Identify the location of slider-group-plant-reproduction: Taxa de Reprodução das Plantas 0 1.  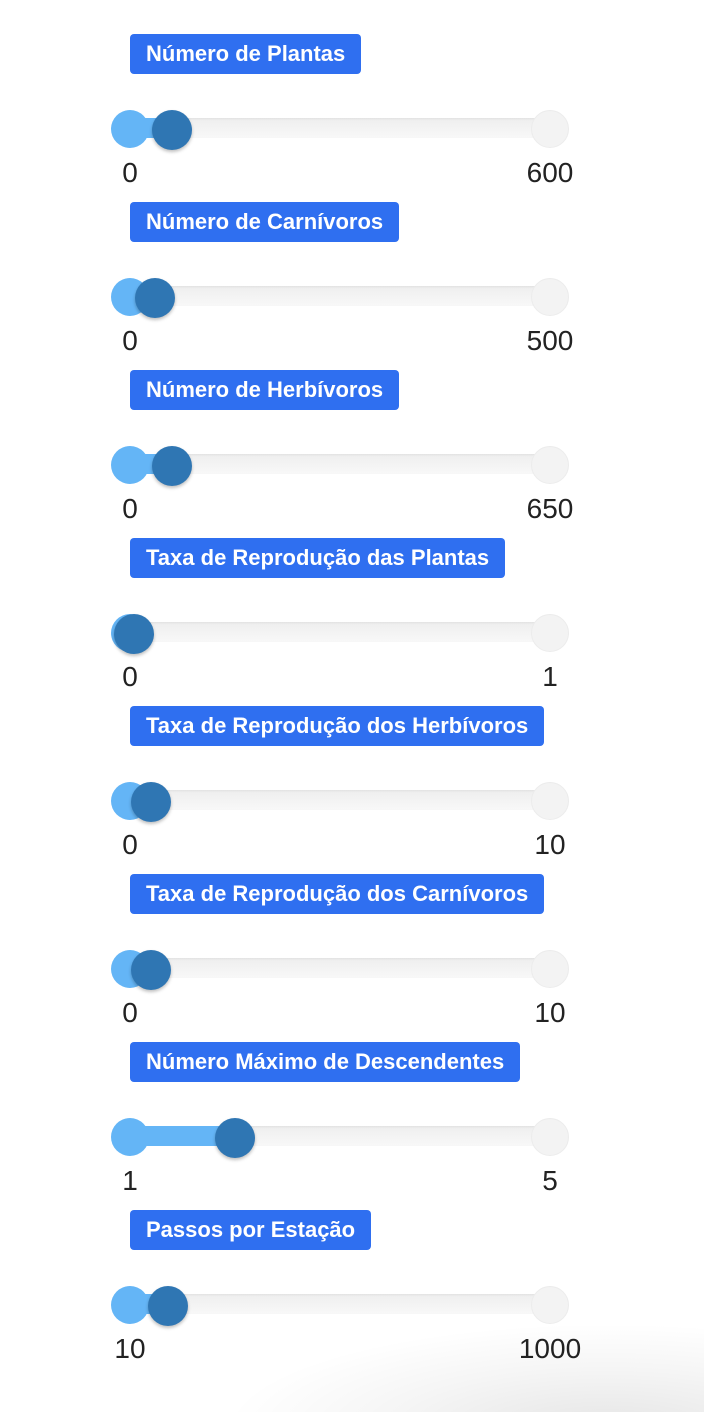
(352, 622).